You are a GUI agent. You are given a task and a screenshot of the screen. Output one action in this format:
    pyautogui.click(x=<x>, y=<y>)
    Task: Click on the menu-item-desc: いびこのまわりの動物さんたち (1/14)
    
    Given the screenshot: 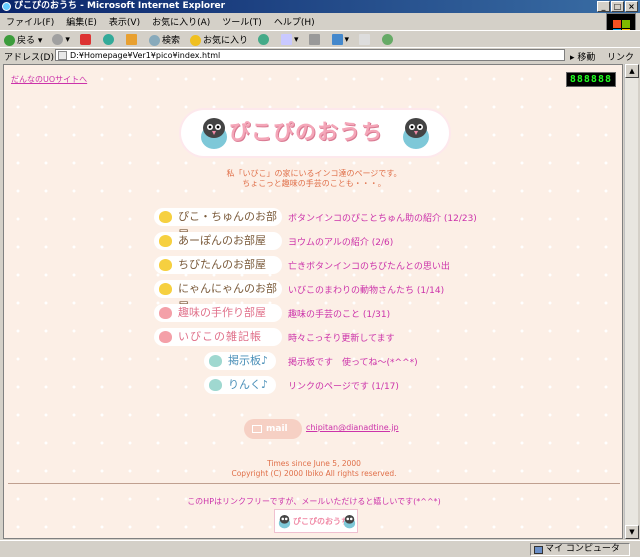 What is the action you would take?
    pyautogui.click(x=366, y=291)
    